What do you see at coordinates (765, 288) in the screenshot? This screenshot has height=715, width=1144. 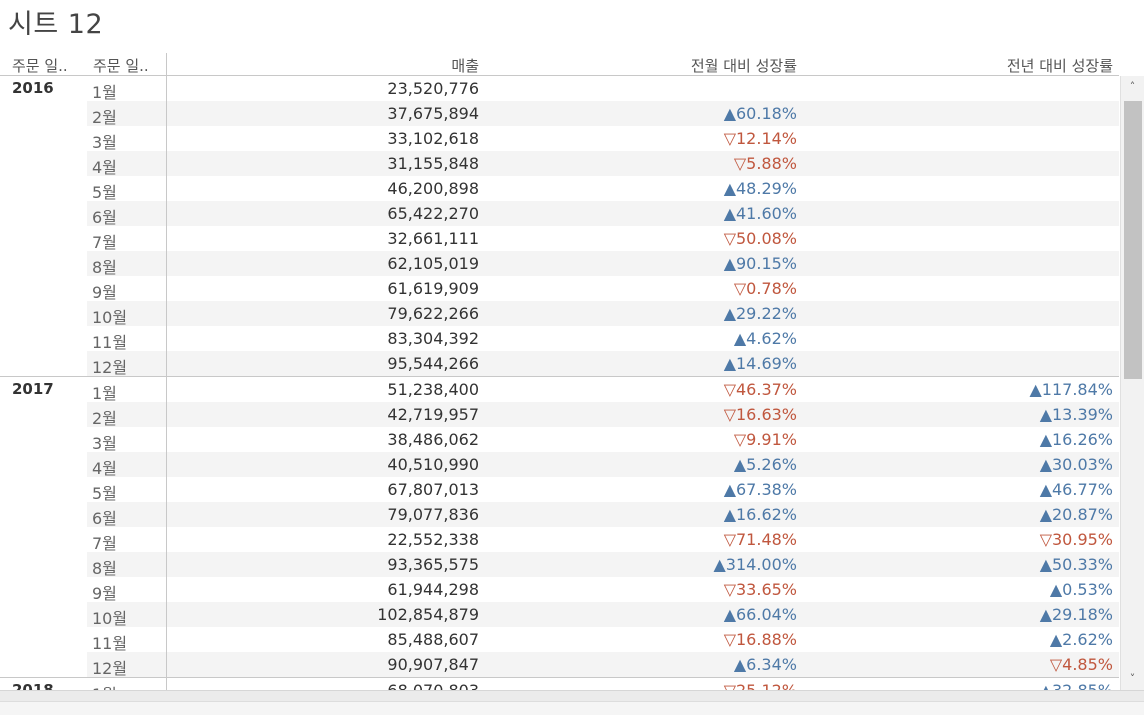 I see `mom-growth-cell: ▽0.78%` at bounding box center [765, 288].